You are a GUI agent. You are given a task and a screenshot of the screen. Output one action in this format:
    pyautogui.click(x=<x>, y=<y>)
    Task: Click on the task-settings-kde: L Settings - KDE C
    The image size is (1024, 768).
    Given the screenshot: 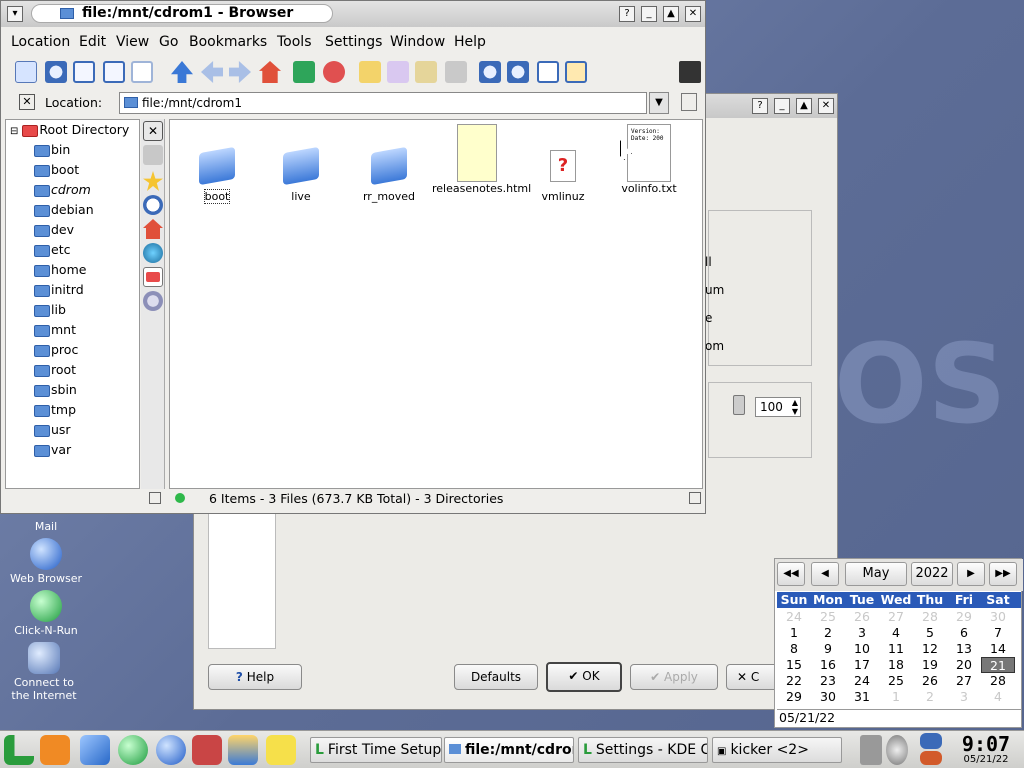 What is the action you would take?
    pyautogui.click(x=643, y=750)
    